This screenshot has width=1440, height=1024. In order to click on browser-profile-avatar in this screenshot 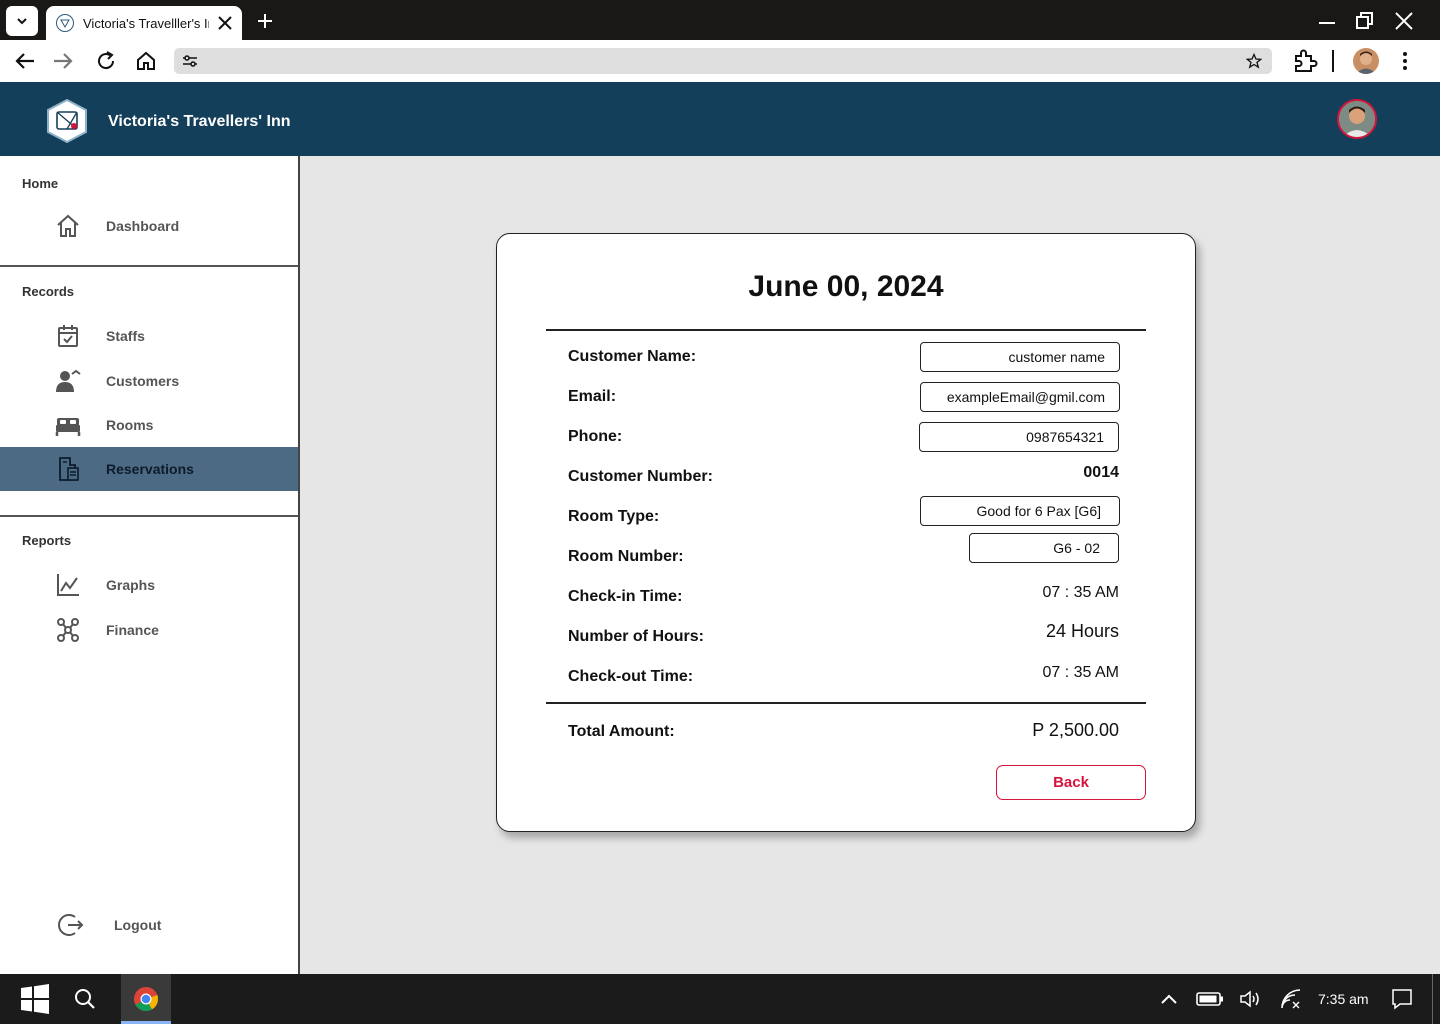, I will do `click(1366, 61)`.